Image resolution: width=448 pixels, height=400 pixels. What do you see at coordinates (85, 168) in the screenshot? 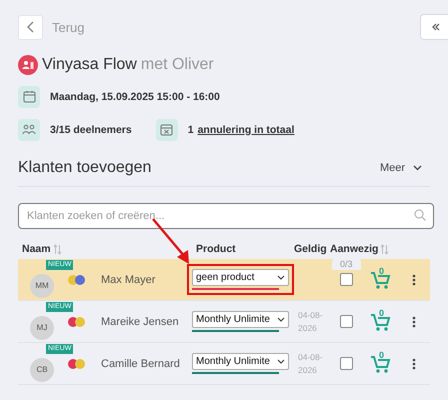
I see `section-title: Klanten toevoegen` at bounding box center [85, 168].